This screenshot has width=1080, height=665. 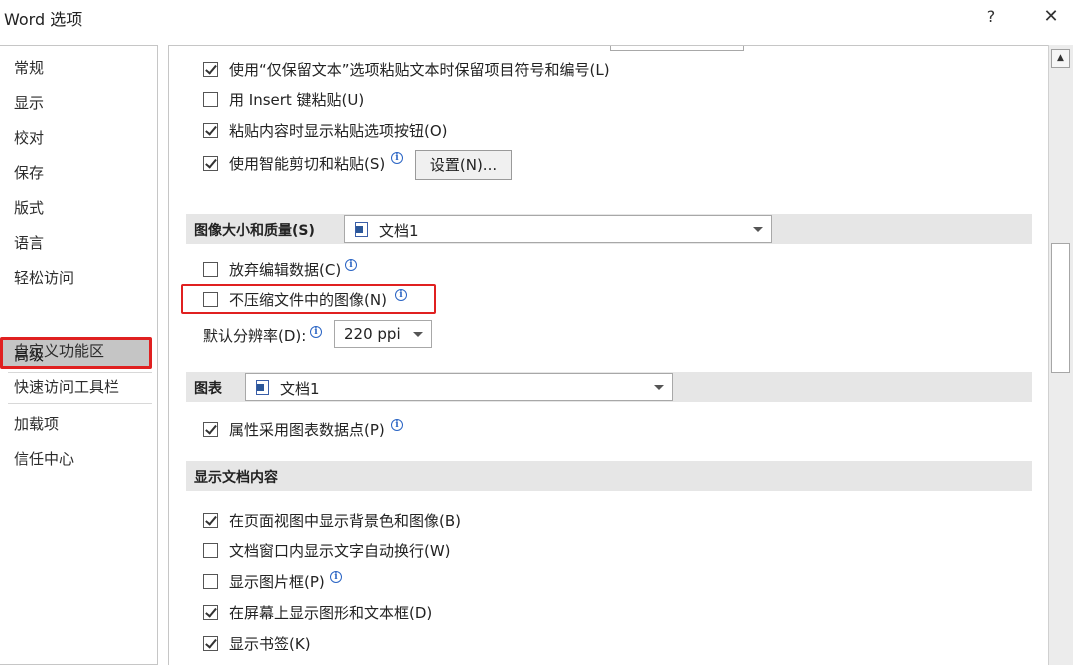 What do you see at coordinates (210, 550) in the screenshot?
I see `wrap-text-checkbox` at bounding box center [210, 550].